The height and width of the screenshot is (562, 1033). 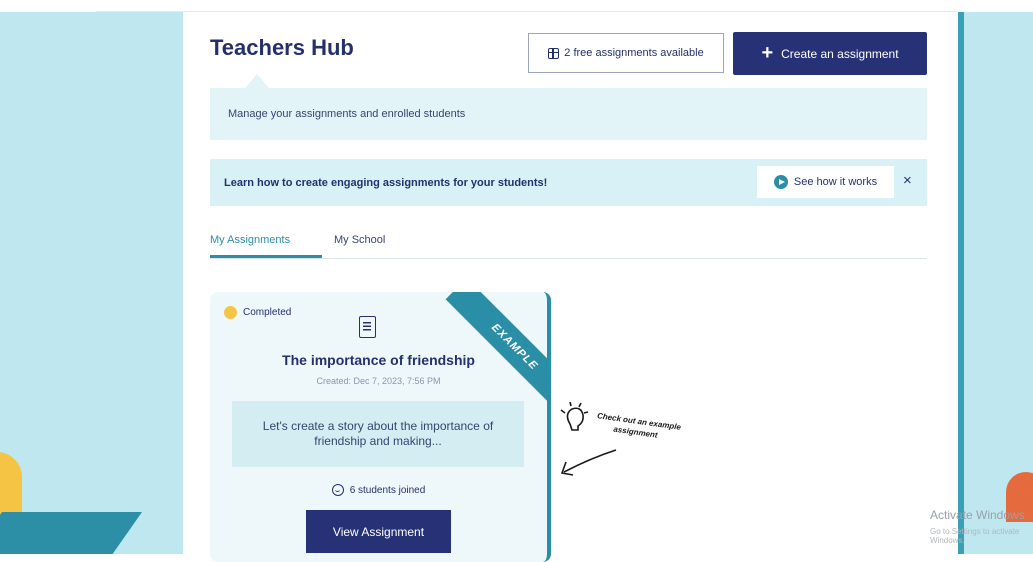 What do you see at coordinates (588, 462) in the screenshot?
I see `arrow-icon` at bounding box center [588, 462].